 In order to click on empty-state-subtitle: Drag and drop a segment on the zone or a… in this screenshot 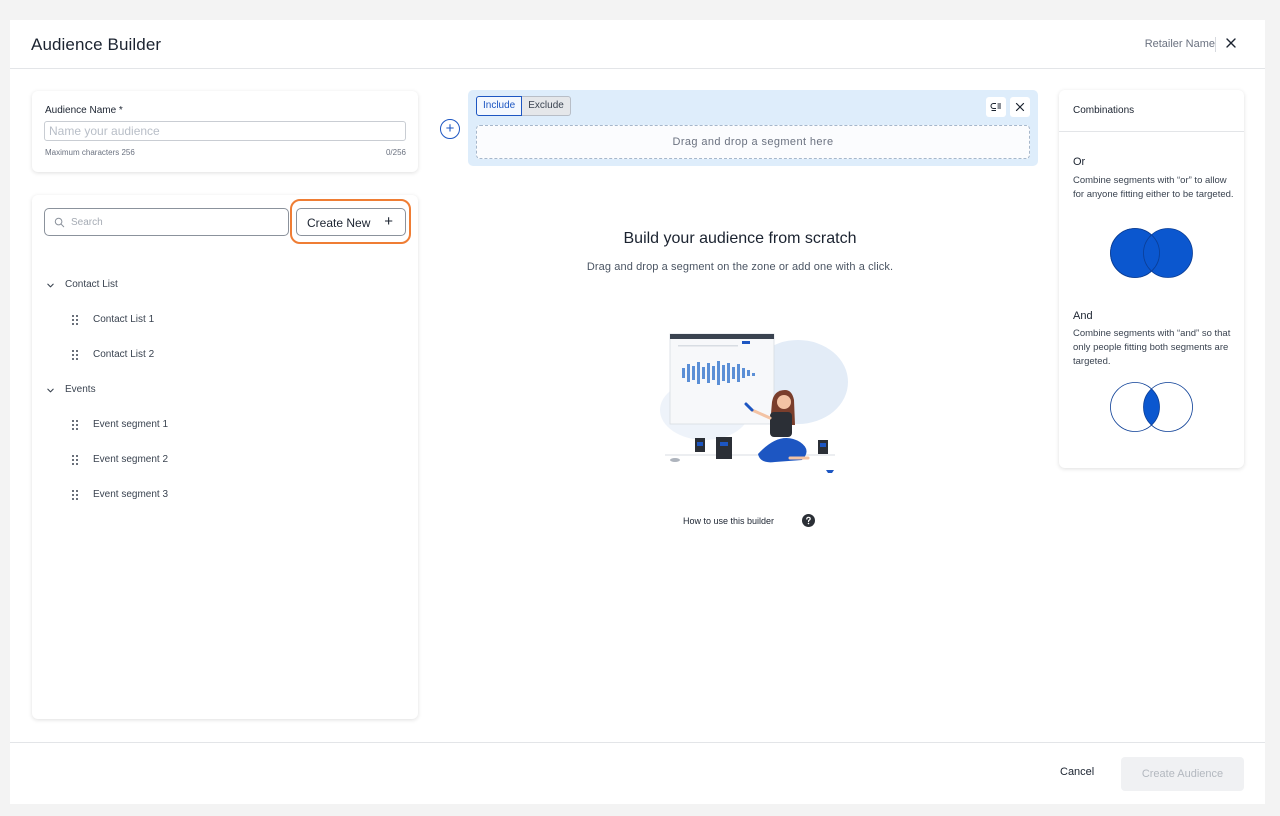, I will do `click(740, 267)`.